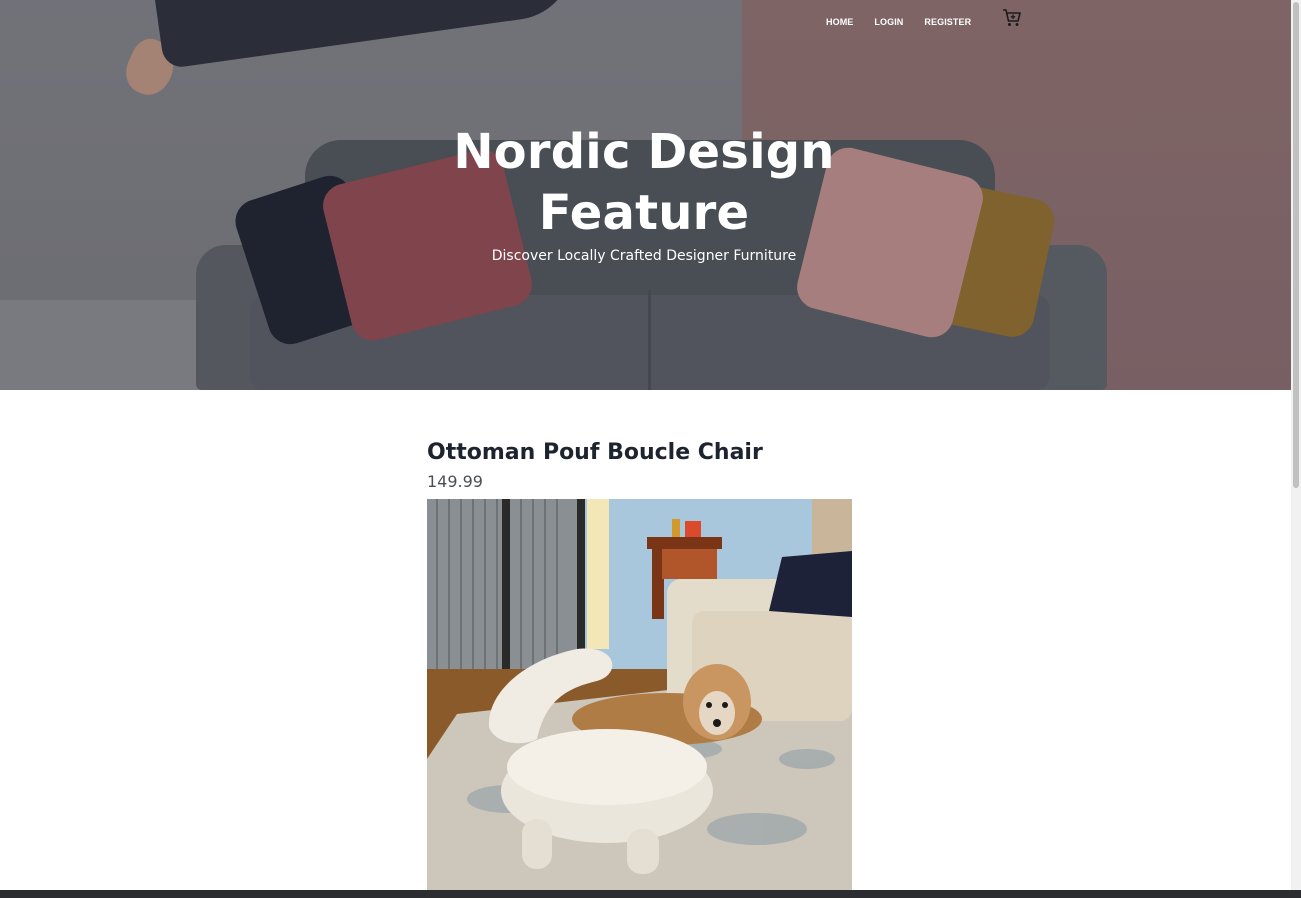 The height and width of the screenshot is (898, 1301). Describe the element at coordinates (947, 22) in the screenshot. I see `nav-link-register: REGISTER` at that location.